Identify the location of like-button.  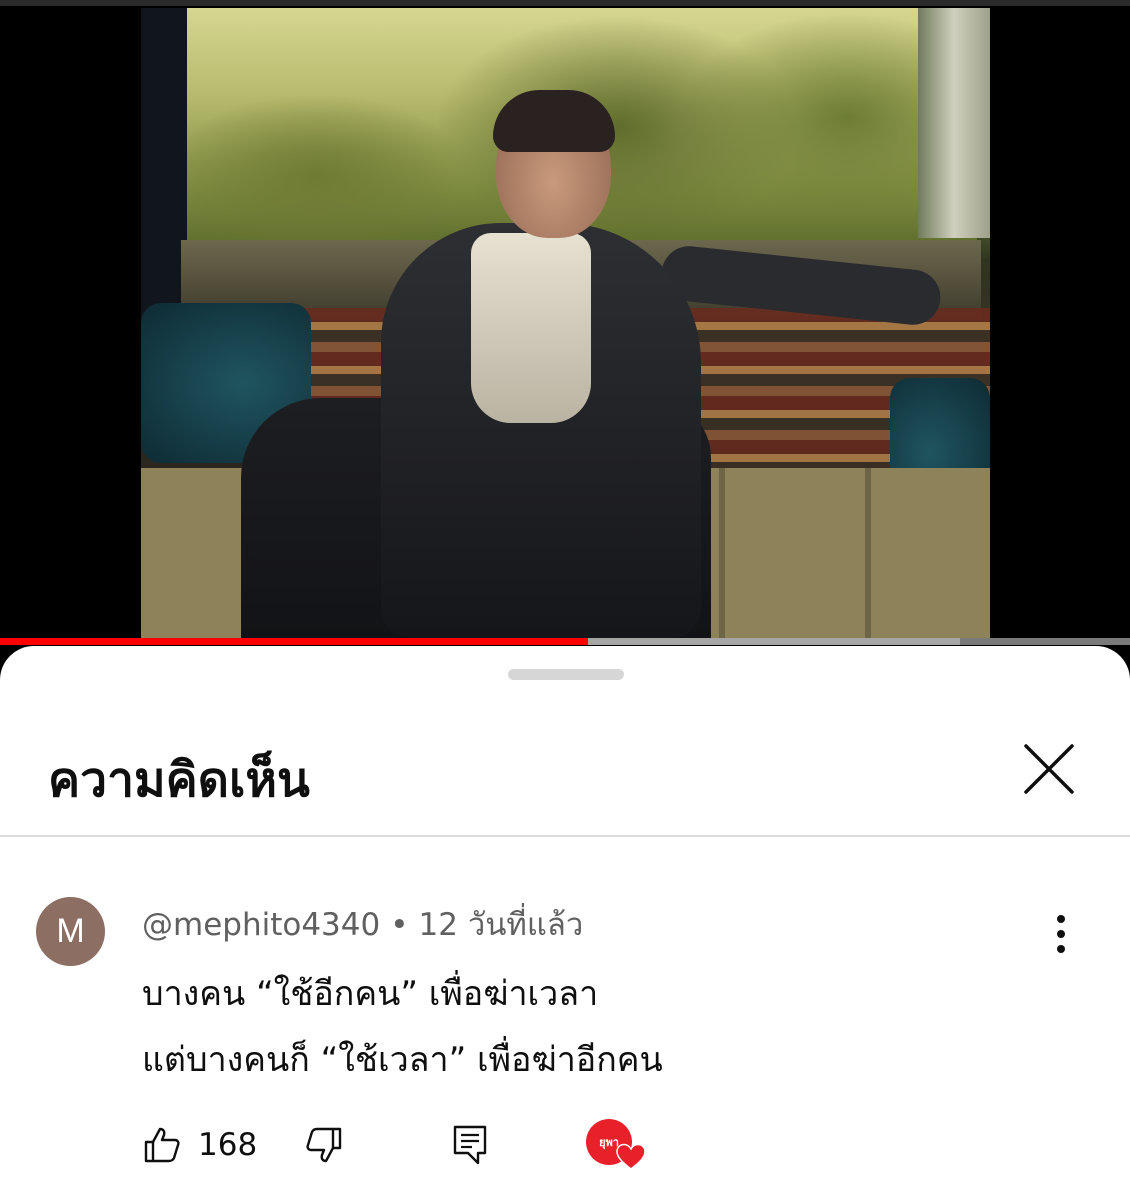
(162, 1145).